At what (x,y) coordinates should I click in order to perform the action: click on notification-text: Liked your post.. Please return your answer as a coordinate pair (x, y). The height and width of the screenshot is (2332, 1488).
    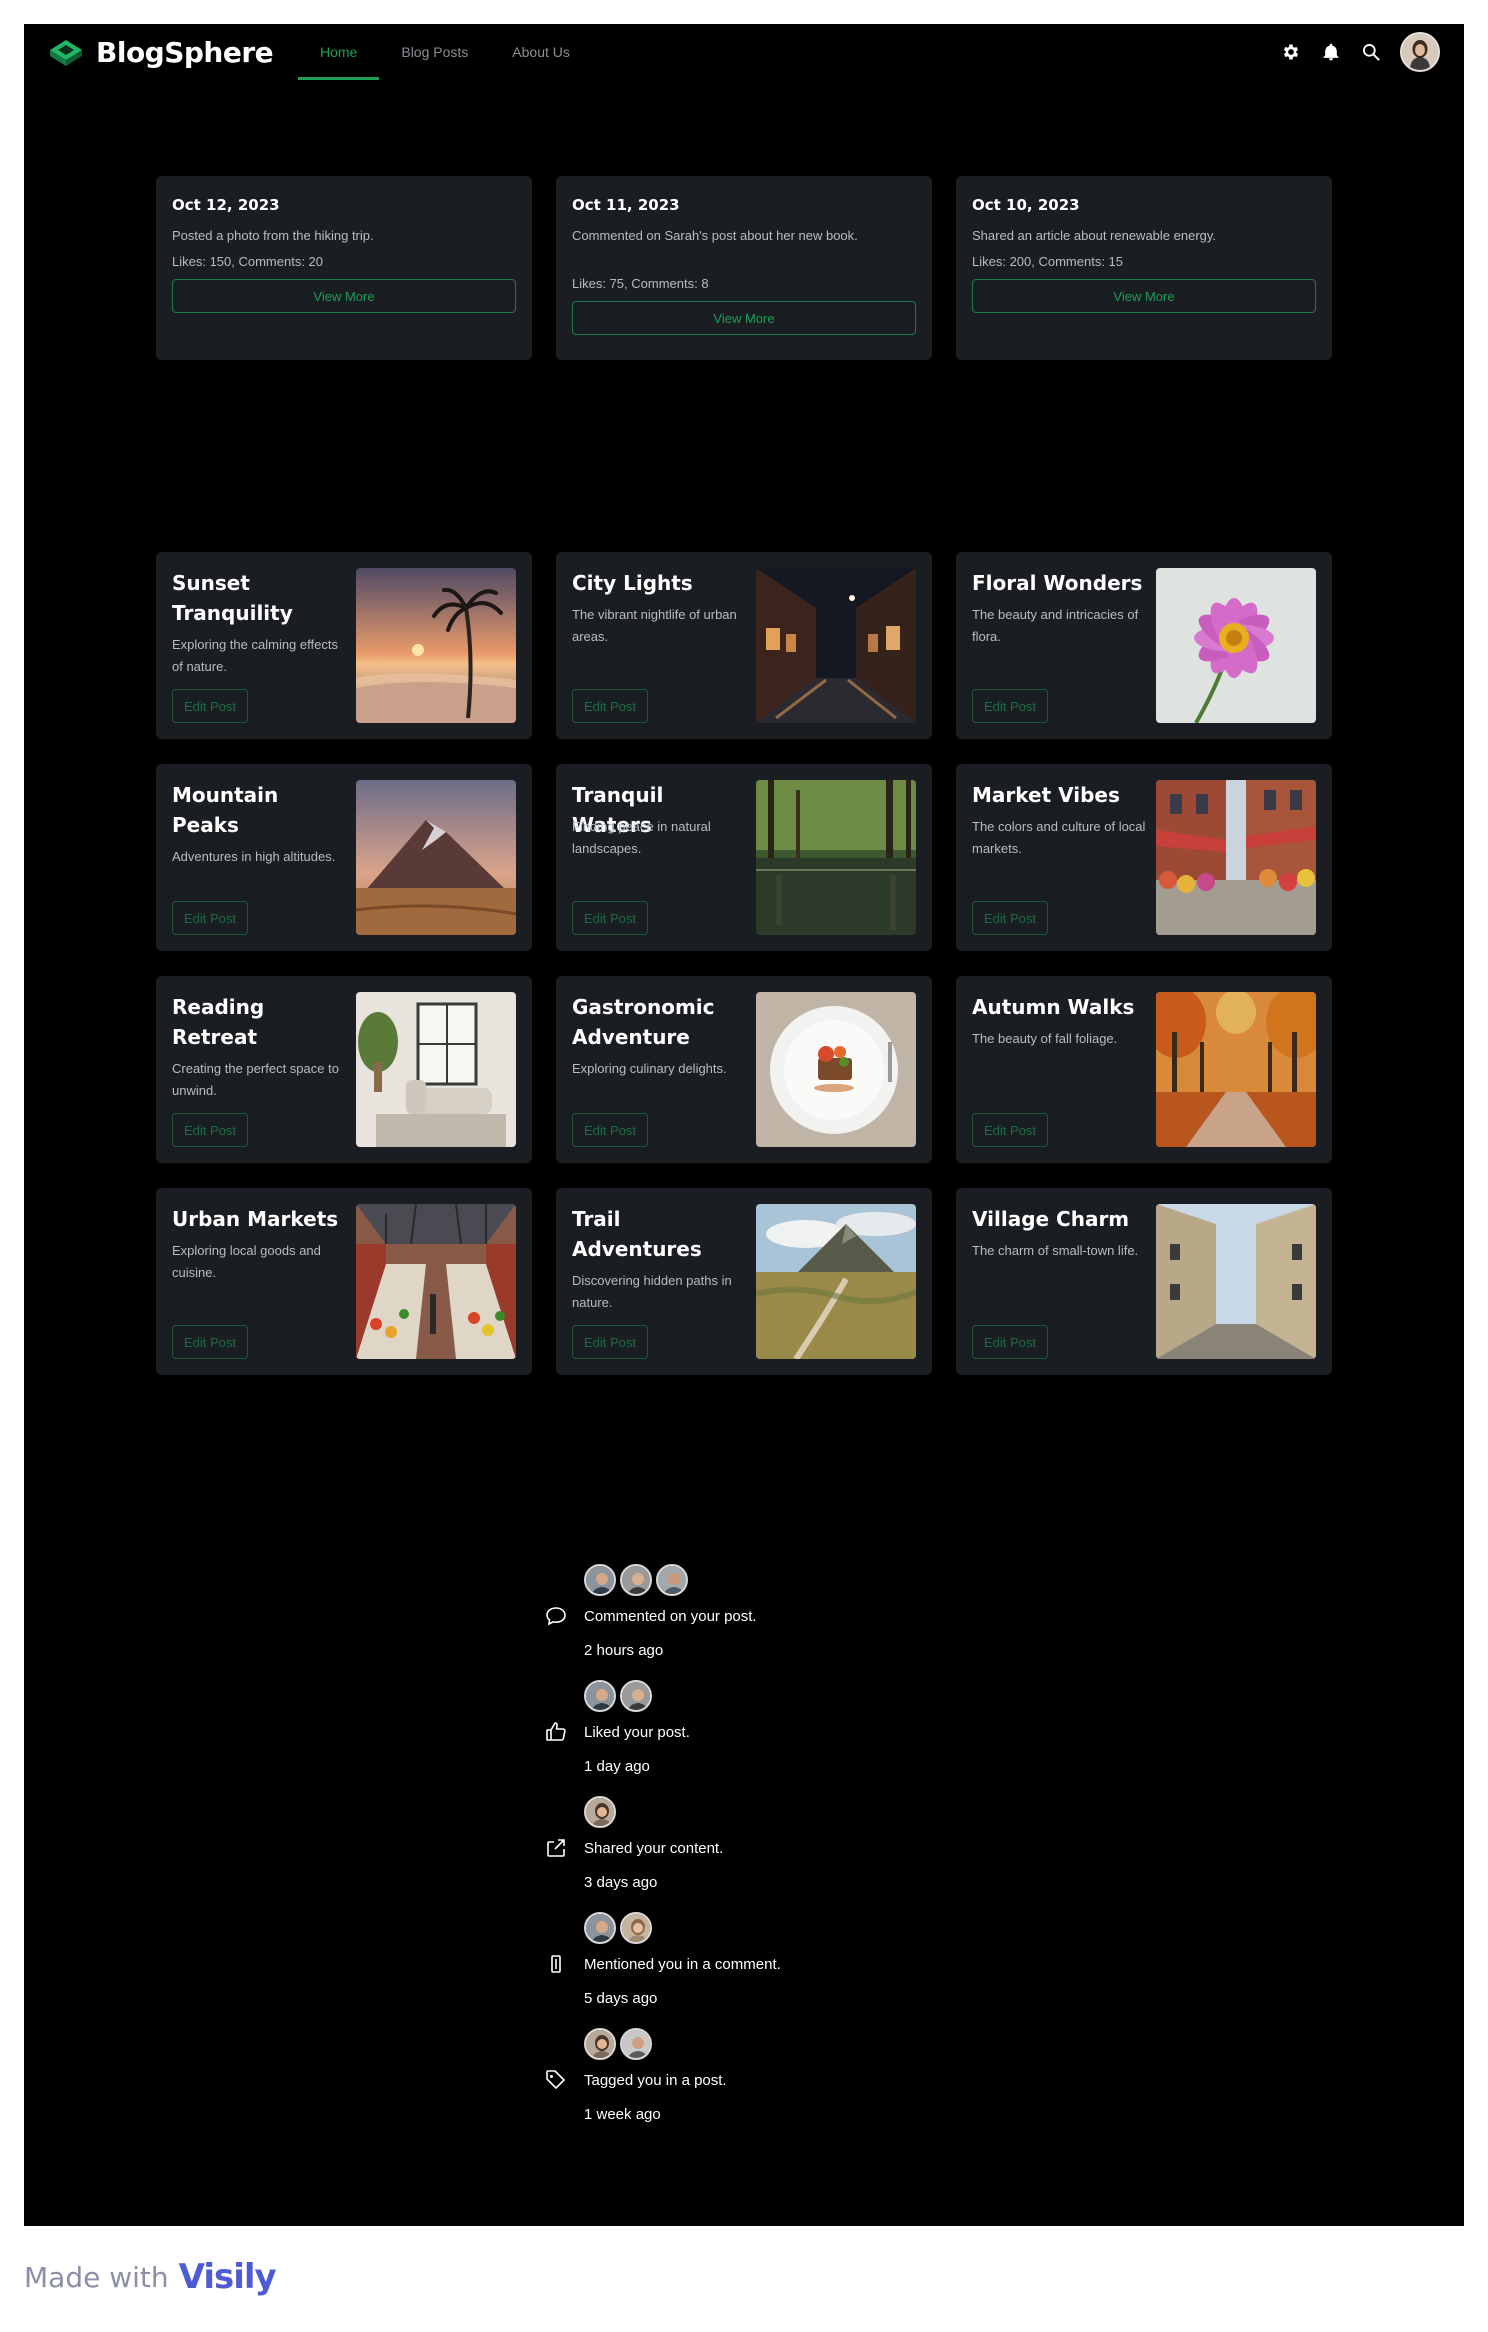
    Looking at the image, I should click on (637, 1732).